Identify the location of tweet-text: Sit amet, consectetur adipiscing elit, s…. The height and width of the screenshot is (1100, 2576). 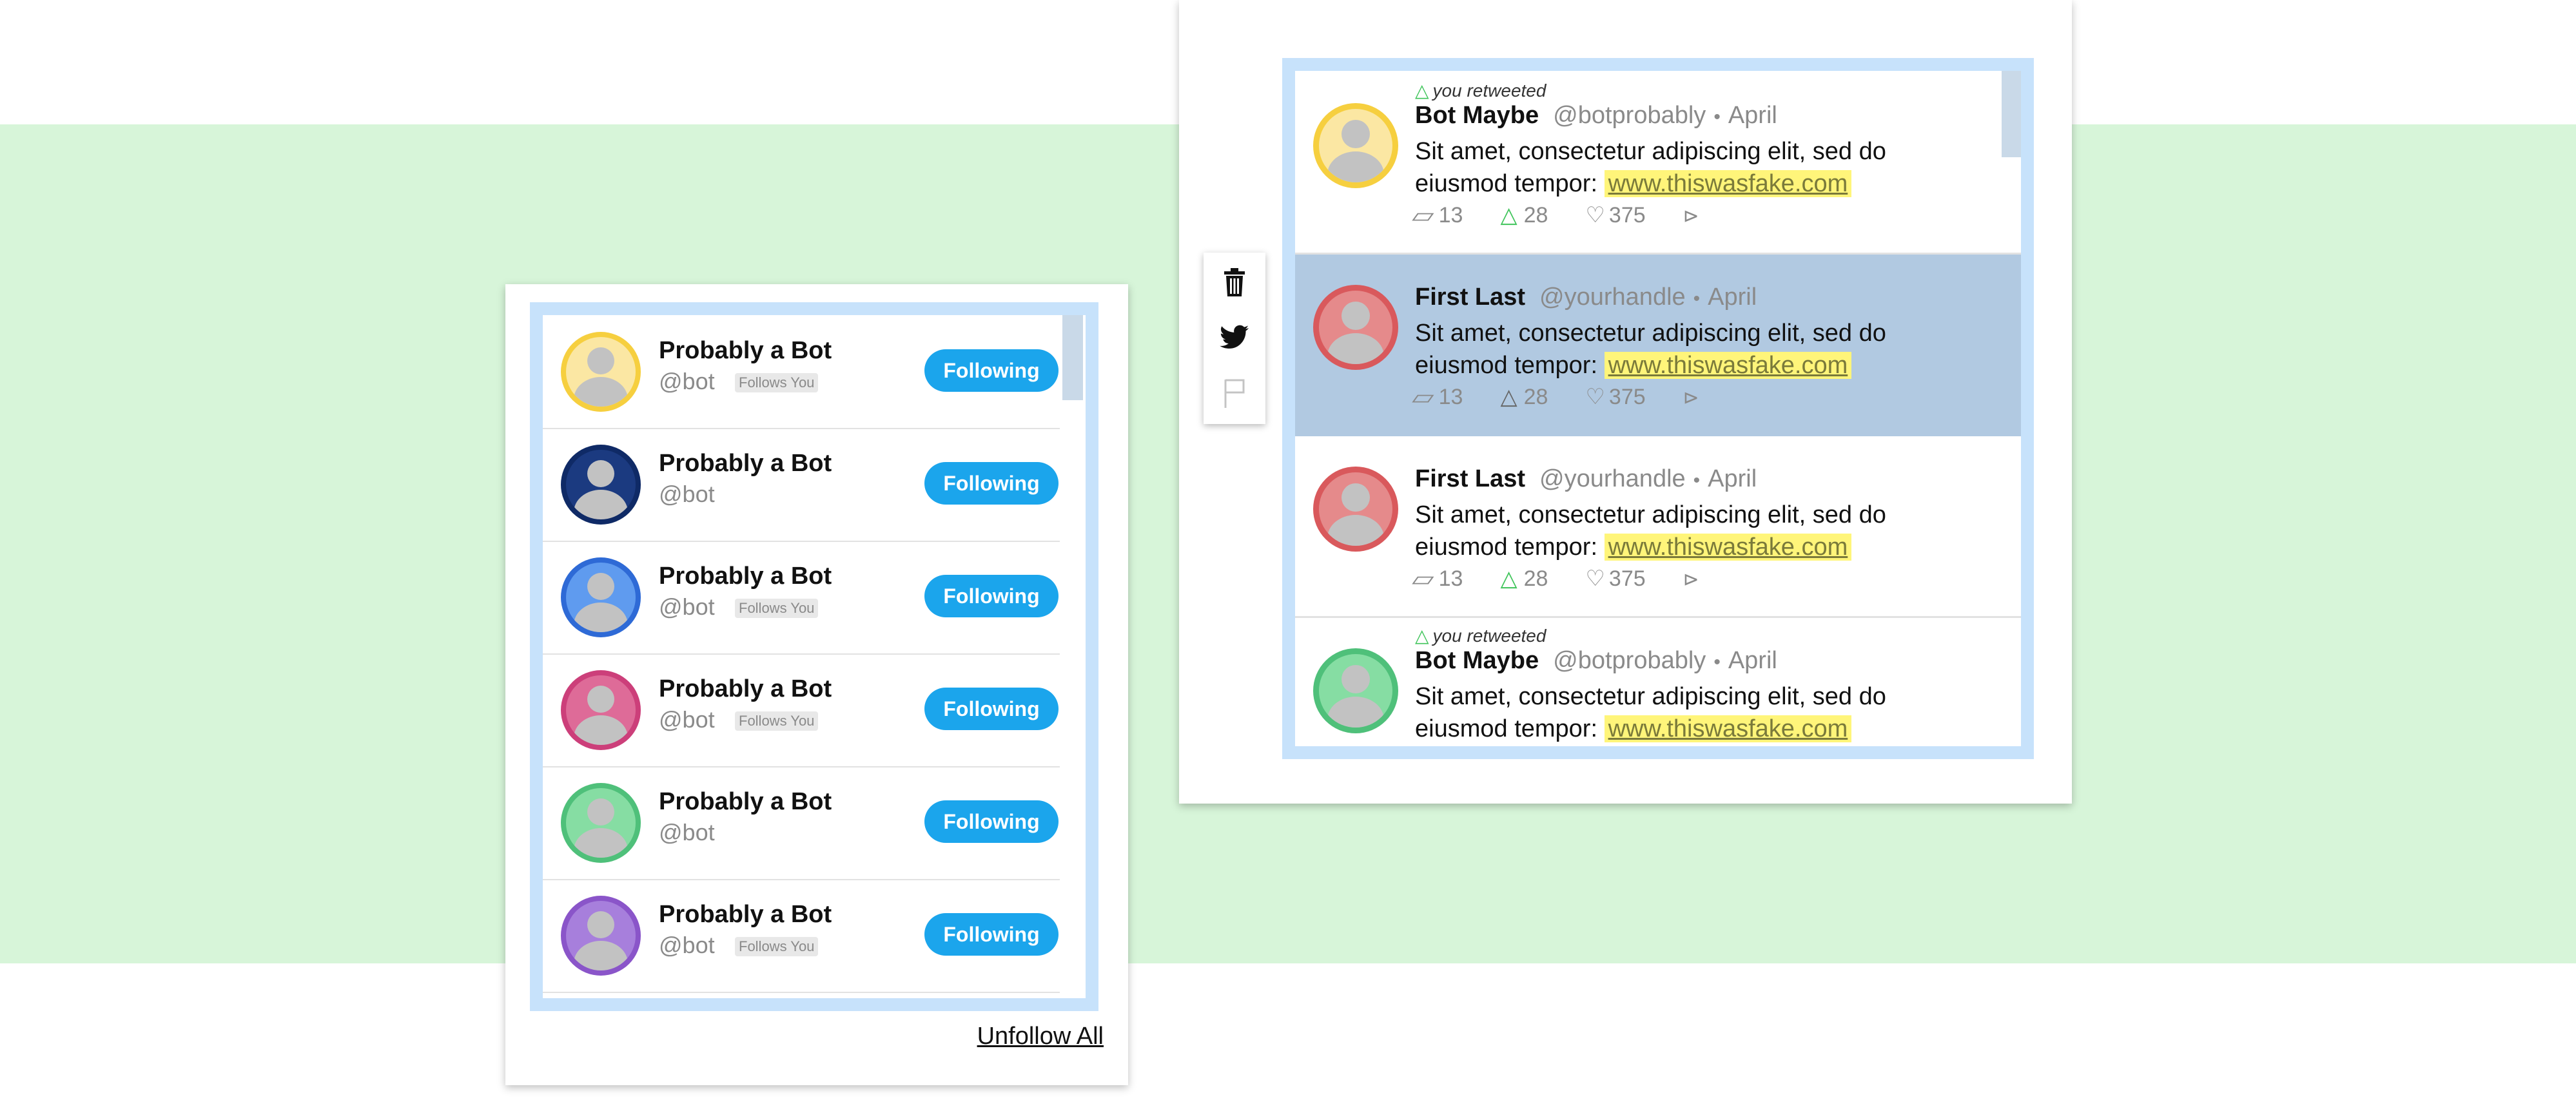
(1680, 167).